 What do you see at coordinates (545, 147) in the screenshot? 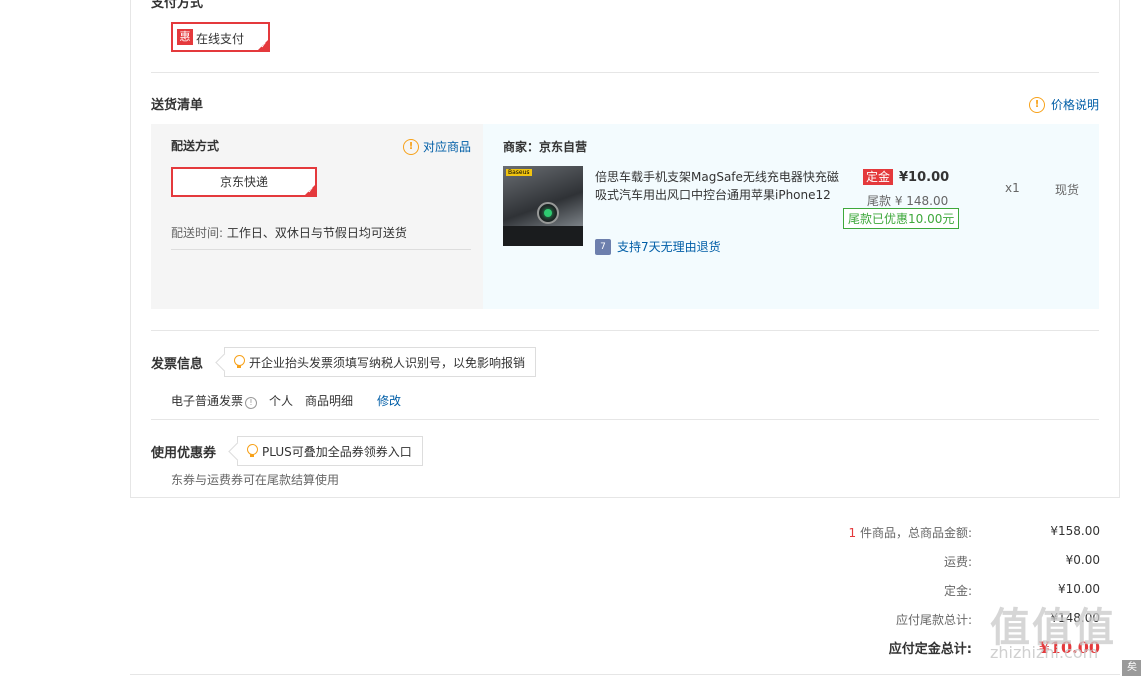
I see `merchant-name: 商家：京东自营` at bounding box center [545, 147].